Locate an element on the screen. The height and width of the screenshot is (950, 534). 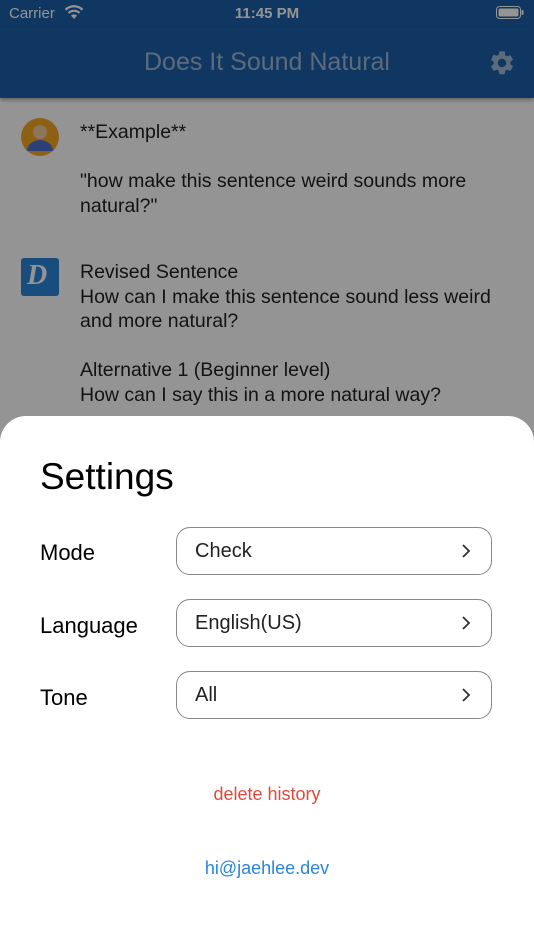
contact-email-link: hi@jaehlee.dev is located at coordinates (267, 868).